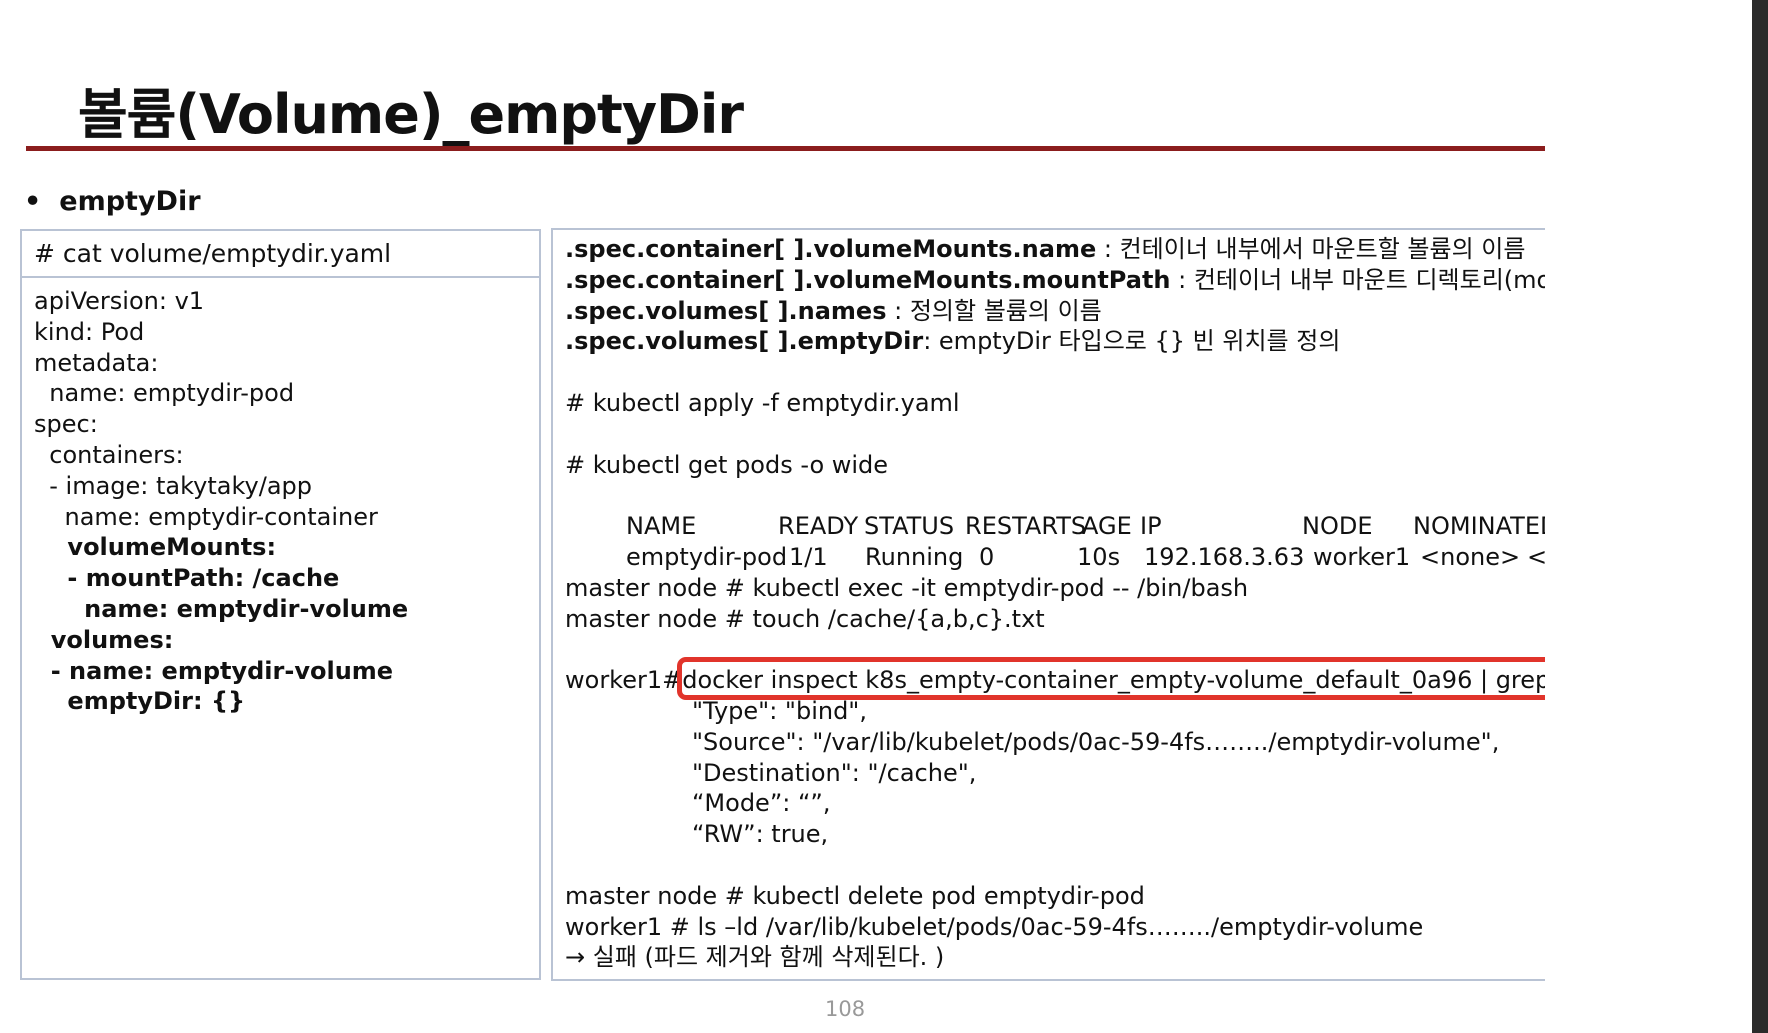 This screenshot has height=1033, width=1768. What do you see at coordinates (104, 639) in the screenshot?
I see `yaml-line: volumes:` at bounding box center [104, 639].